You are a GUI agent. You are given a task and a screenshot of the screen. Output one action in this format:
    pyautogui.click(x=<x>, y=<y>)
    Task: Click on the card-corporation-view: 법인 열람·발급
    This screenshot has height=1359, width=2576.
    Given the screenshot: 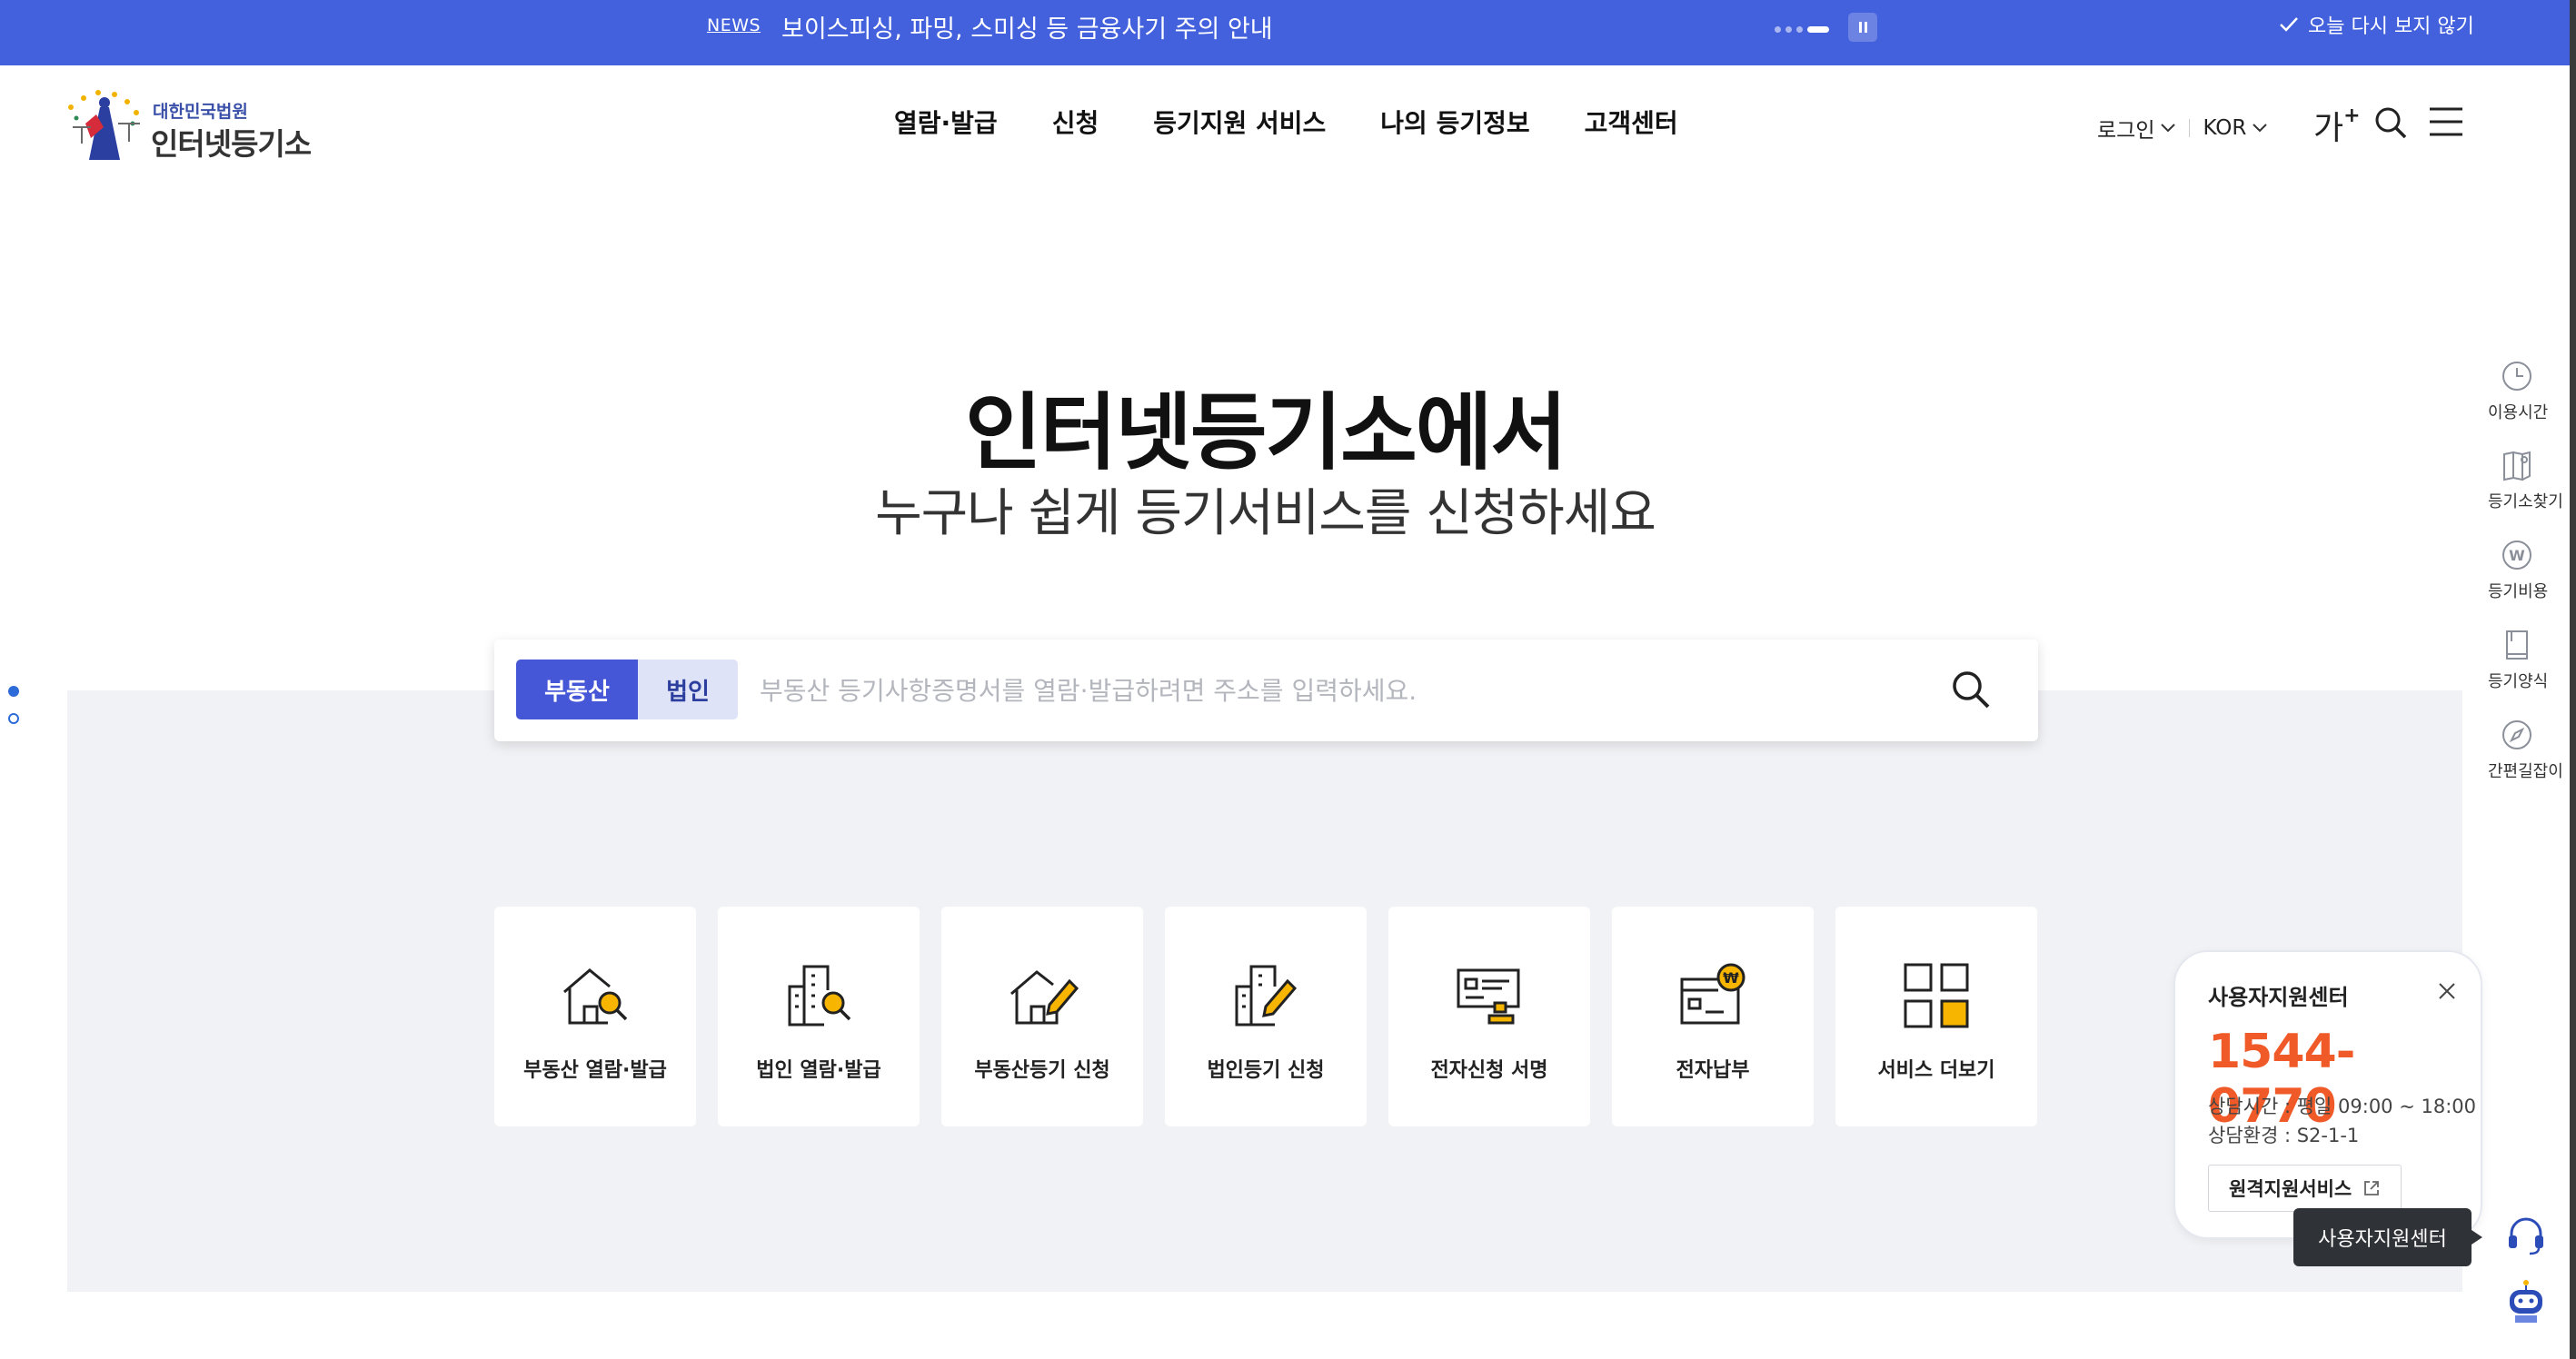 What is the action you would take?
    pyautogui.click(x=819, y=1016)
    